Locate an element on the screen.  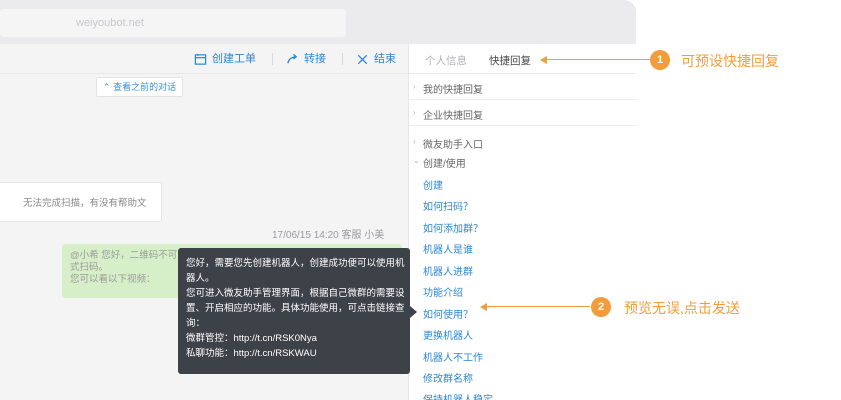
subgroup-label: 微友助手入口 is located at coordinates (453, 145).